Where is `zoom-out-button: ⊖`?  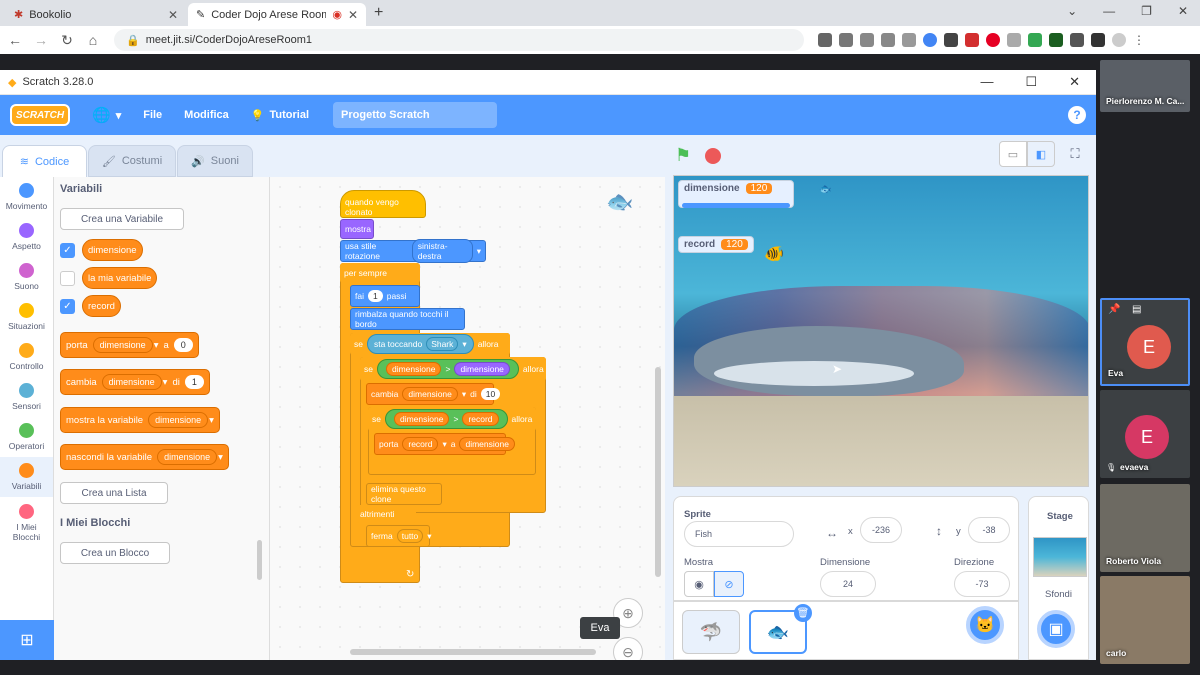
zoom-out-button: ⊖ is located at coordinates (628, 648).